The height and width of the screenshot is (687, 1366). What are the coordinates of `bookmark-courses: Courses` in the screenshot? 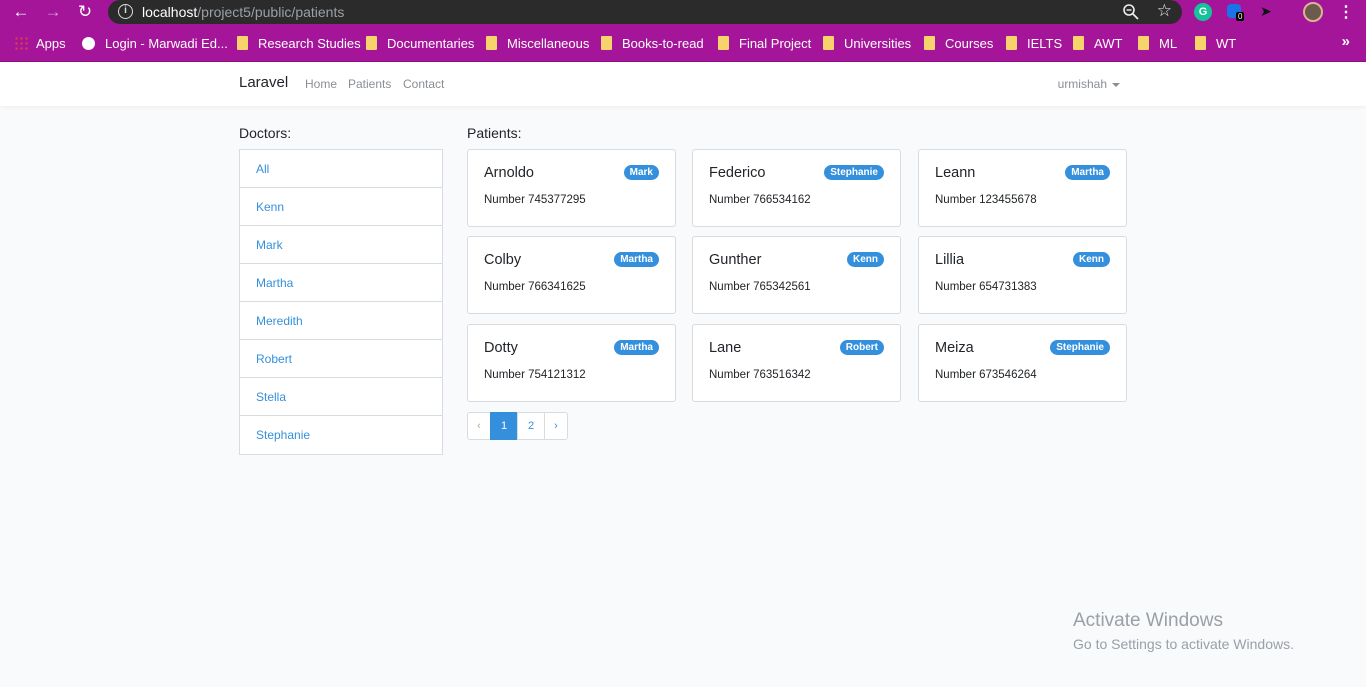 It's located at (958, 43).